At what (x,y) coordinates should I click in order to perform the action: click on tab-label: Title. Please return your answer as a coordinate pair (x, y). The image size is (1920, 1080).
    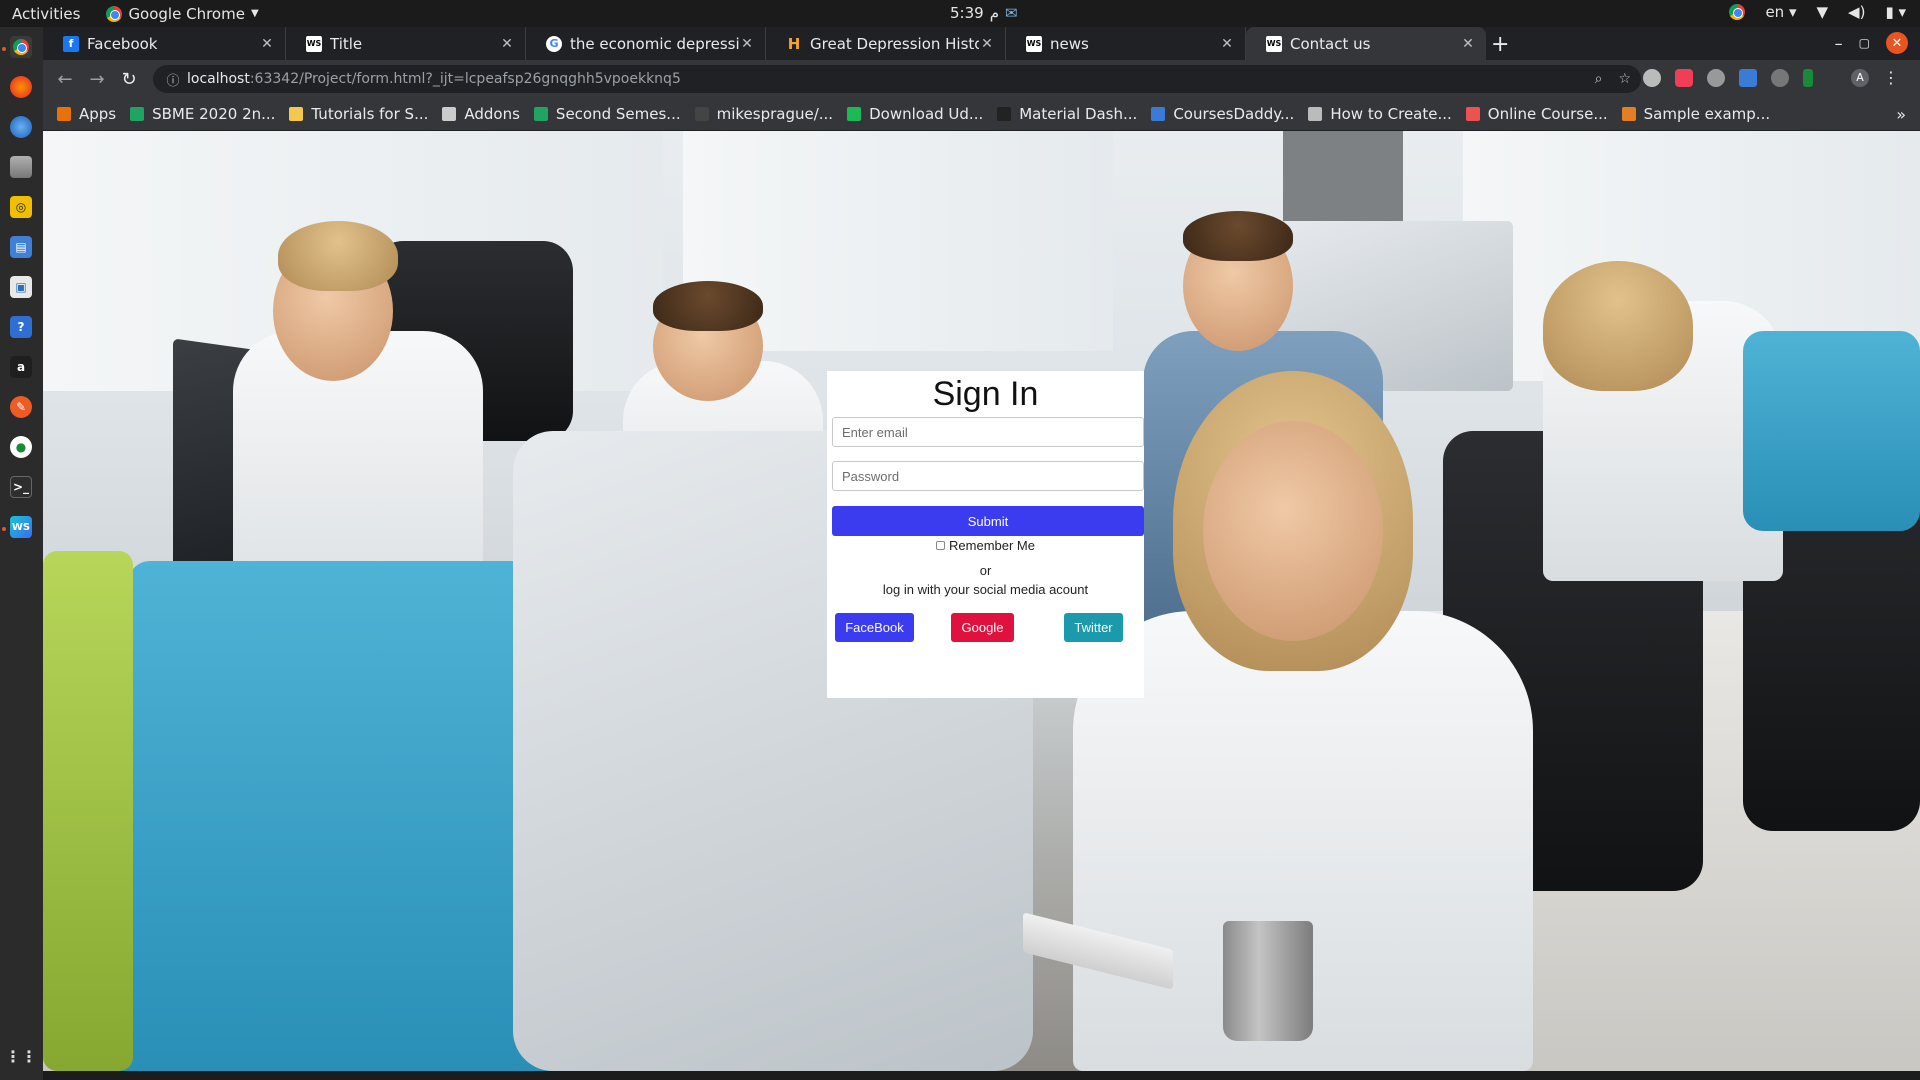
    Looking at the image, I should click on (346, 43).